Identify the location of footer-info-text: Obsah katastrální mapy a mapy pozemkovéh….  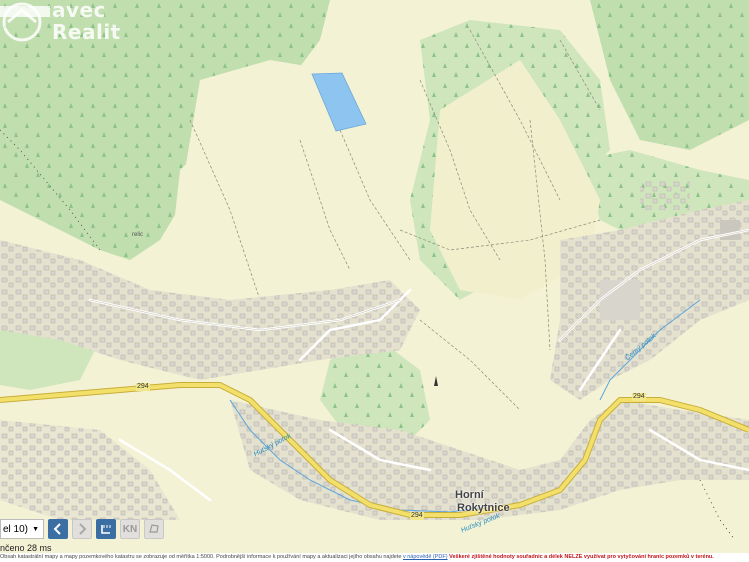
(201, 557).